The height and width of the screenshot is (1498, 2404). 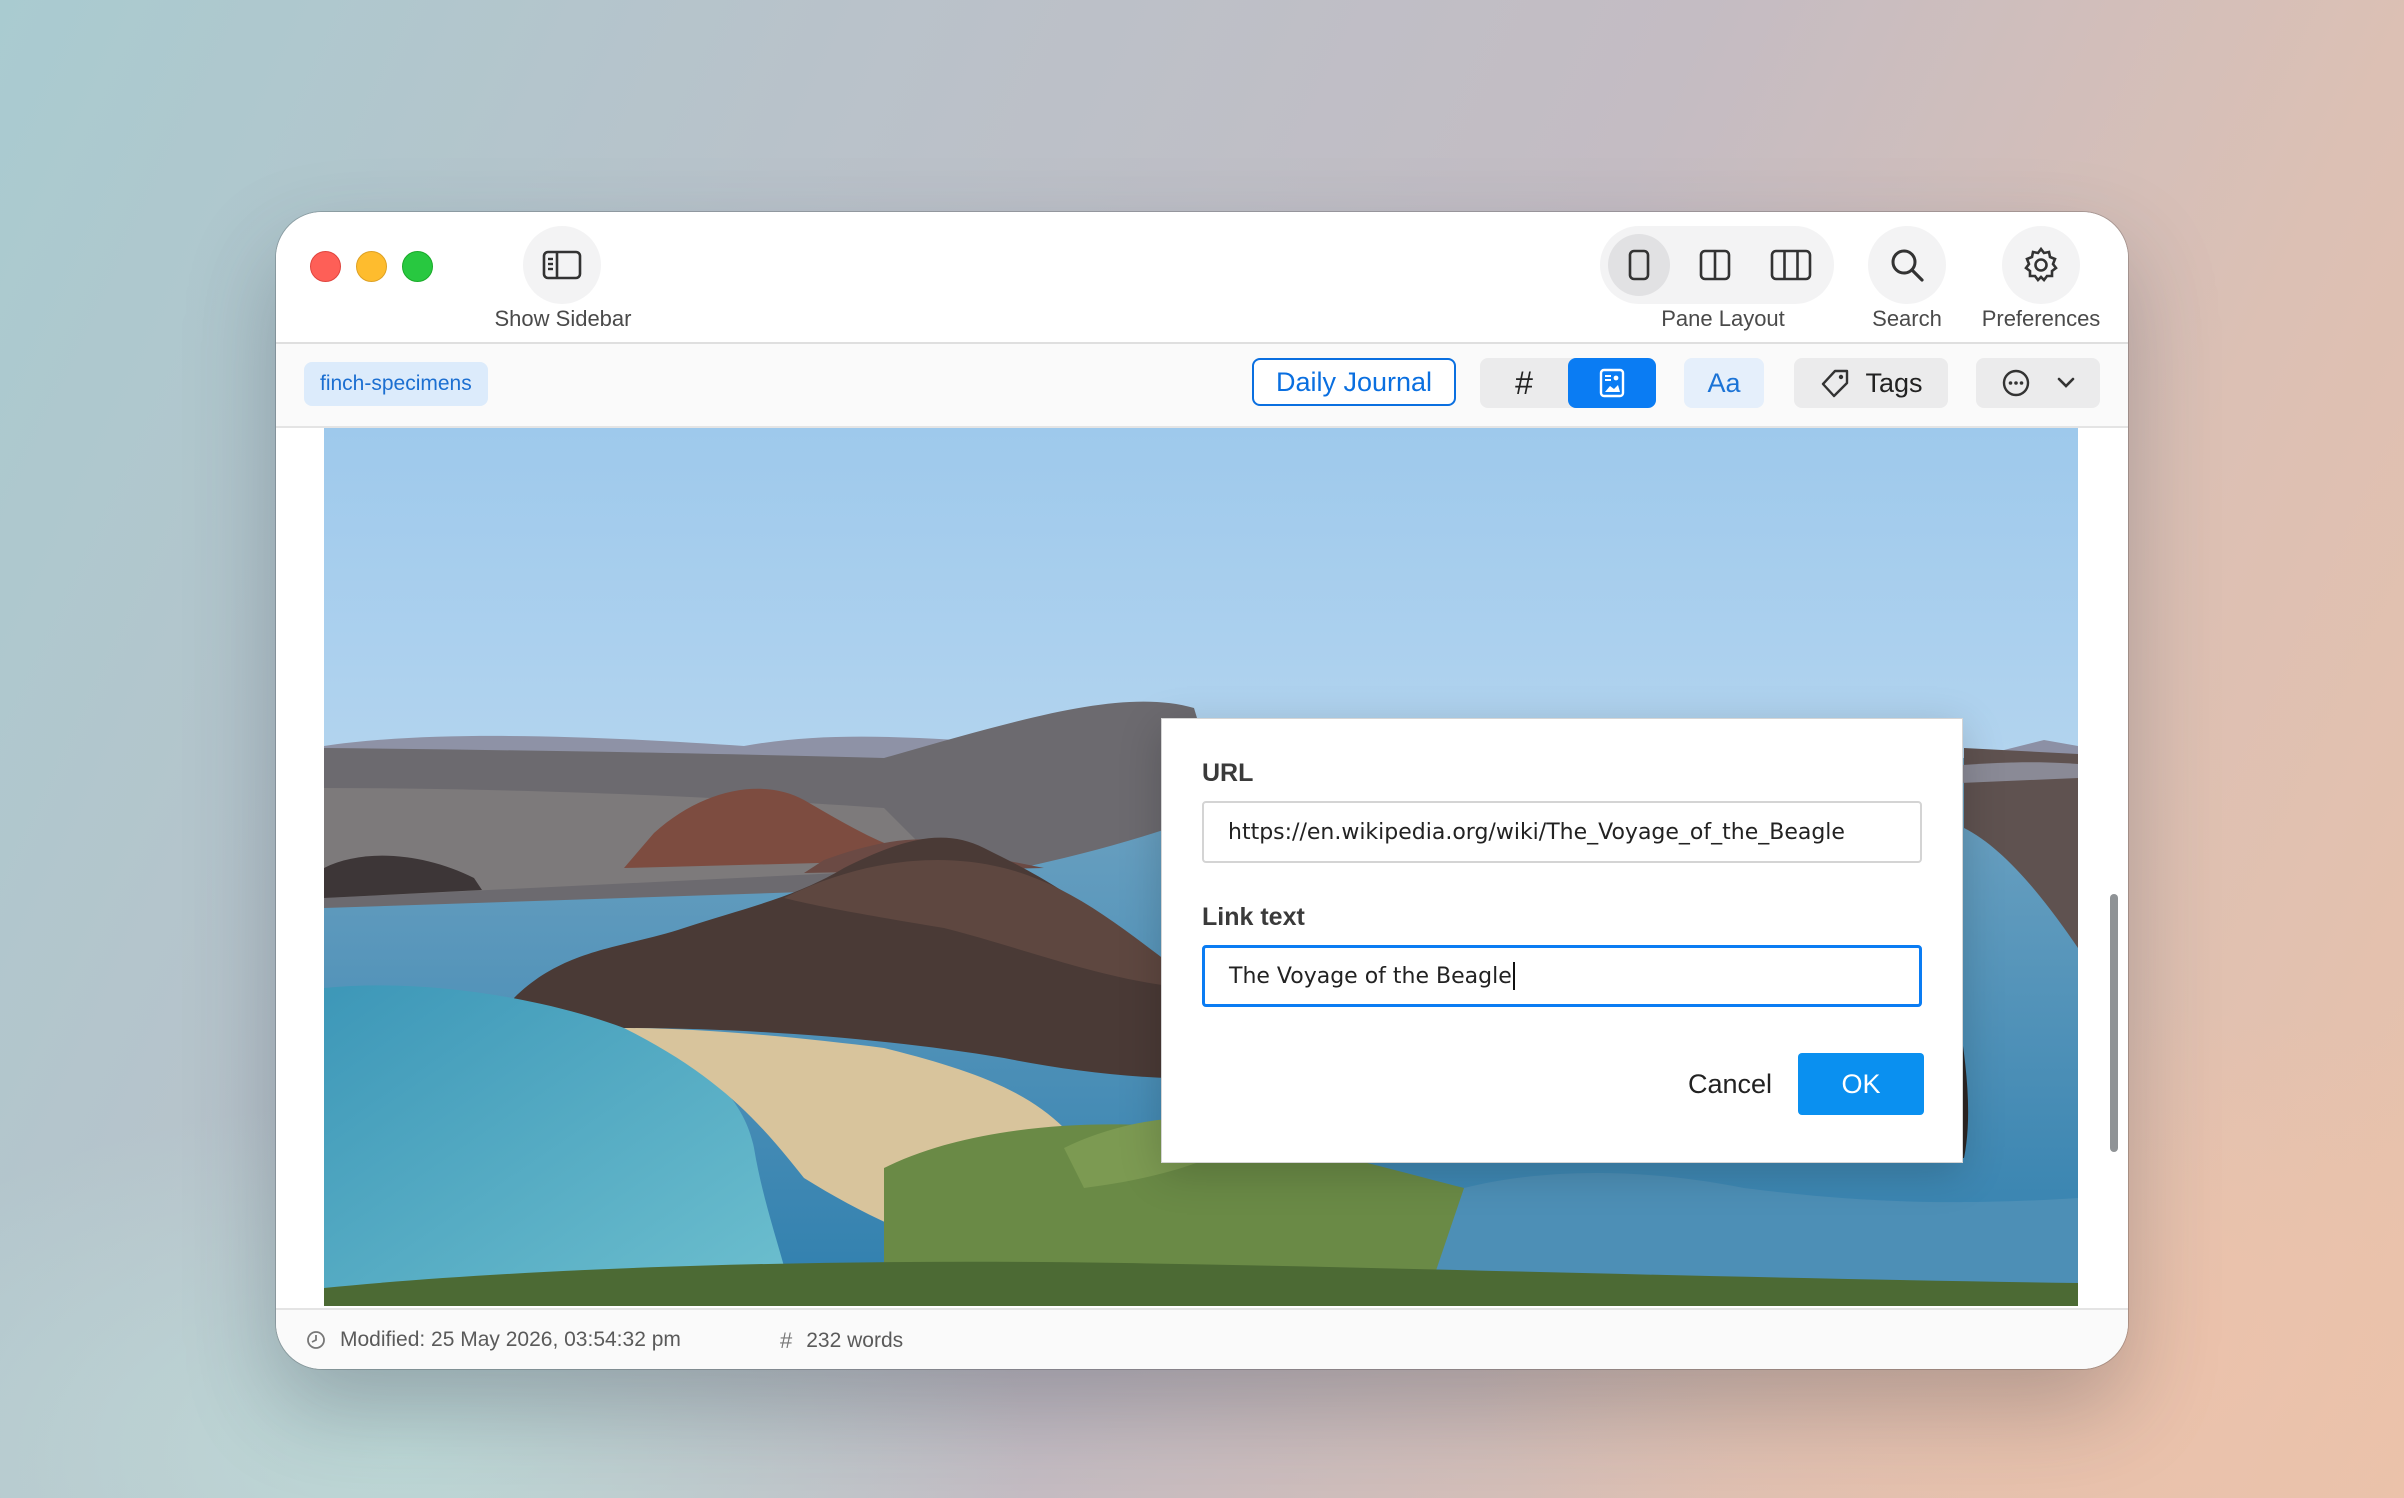 I want to click on preferences-button, so click(x=2041, y=265).